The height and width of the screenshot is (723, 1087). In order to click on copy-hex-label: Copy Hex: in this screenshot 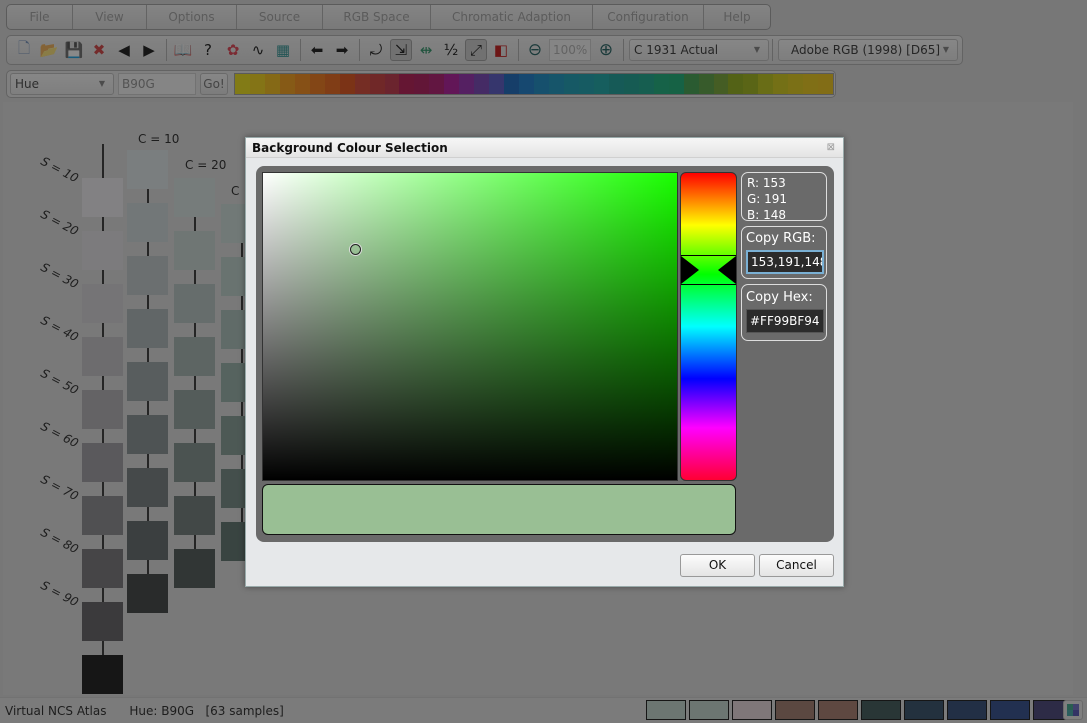, I will do `click(779, 297)`.